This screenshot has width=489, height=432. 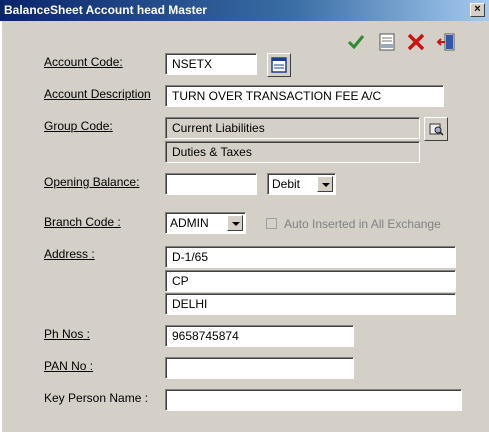 I want to click on phone-label: Ph Nos :, so click(x=67, y=334).